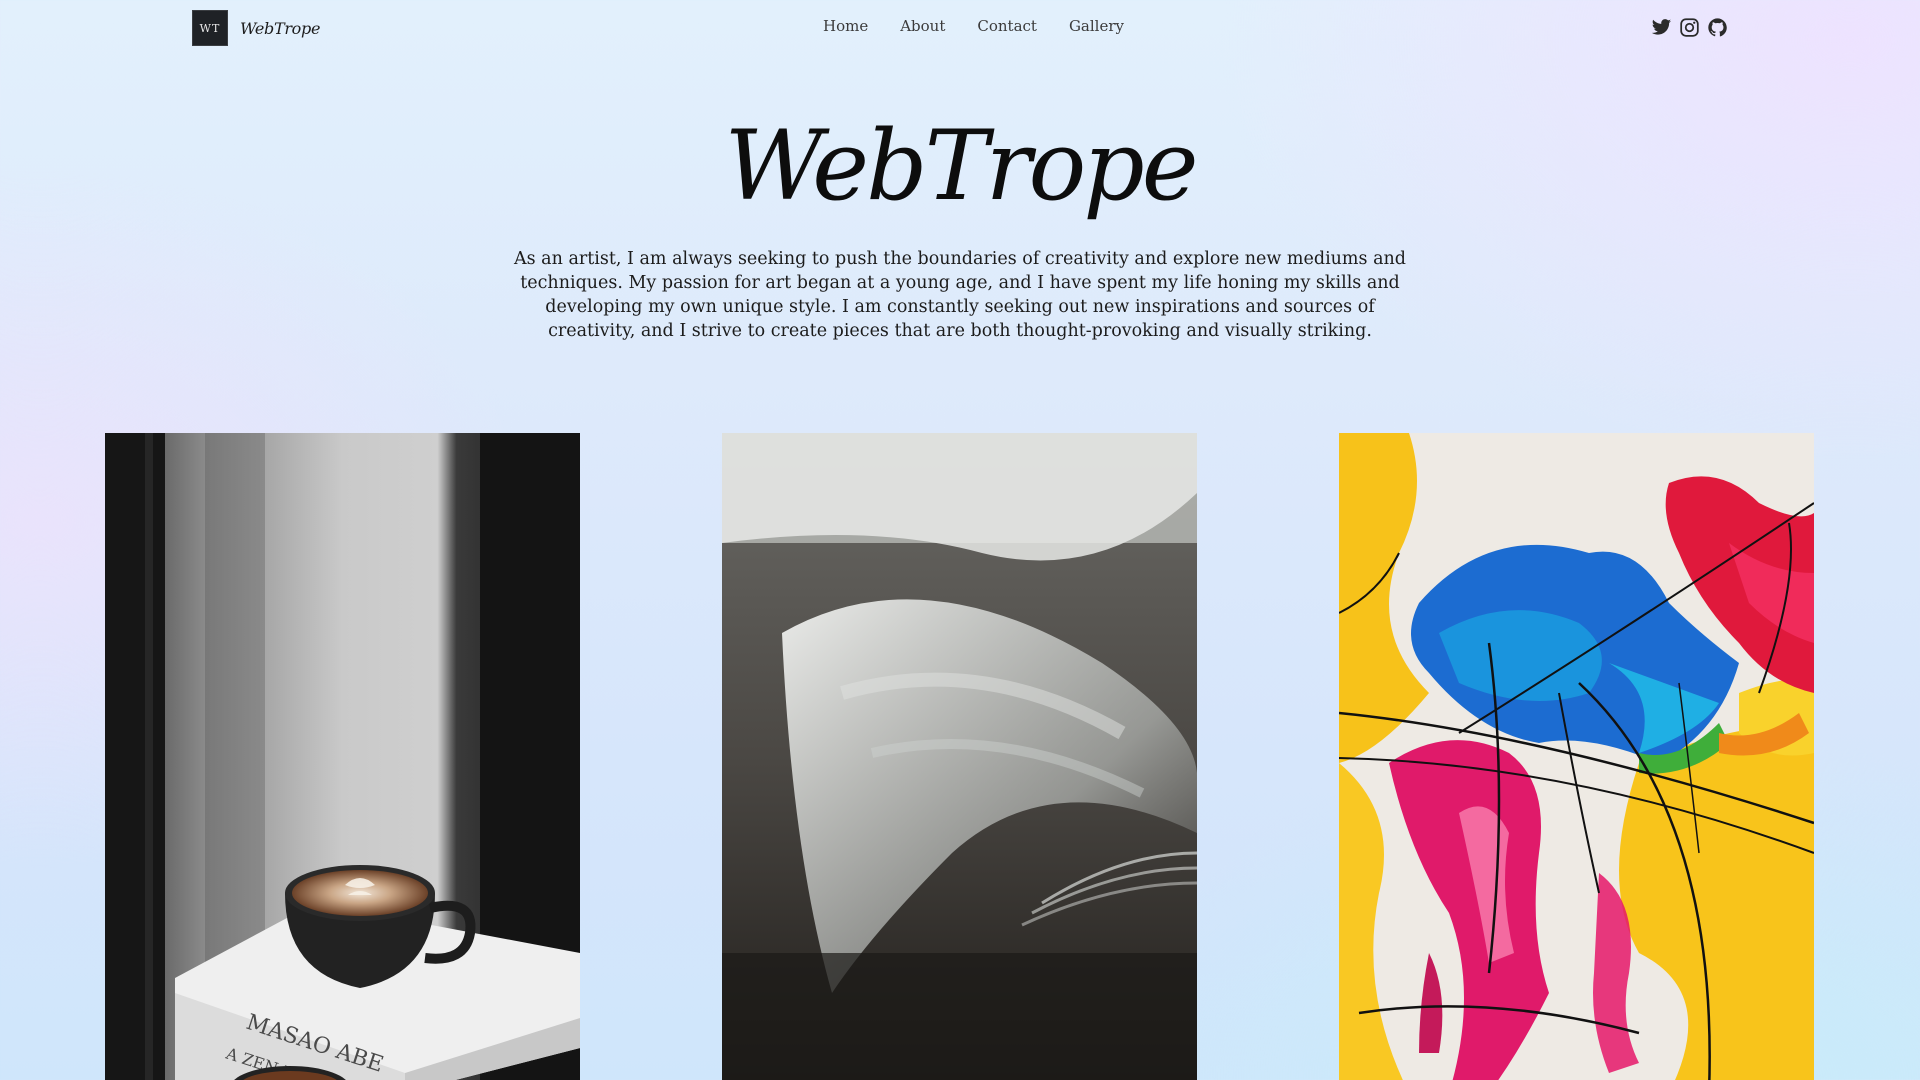 This screenshot has width=1920, height=1080. What do you see at coordinates (1007, 26) in the screenshot?
I see `nav-link-contact: Contact` at bounding box center [1007, 26].